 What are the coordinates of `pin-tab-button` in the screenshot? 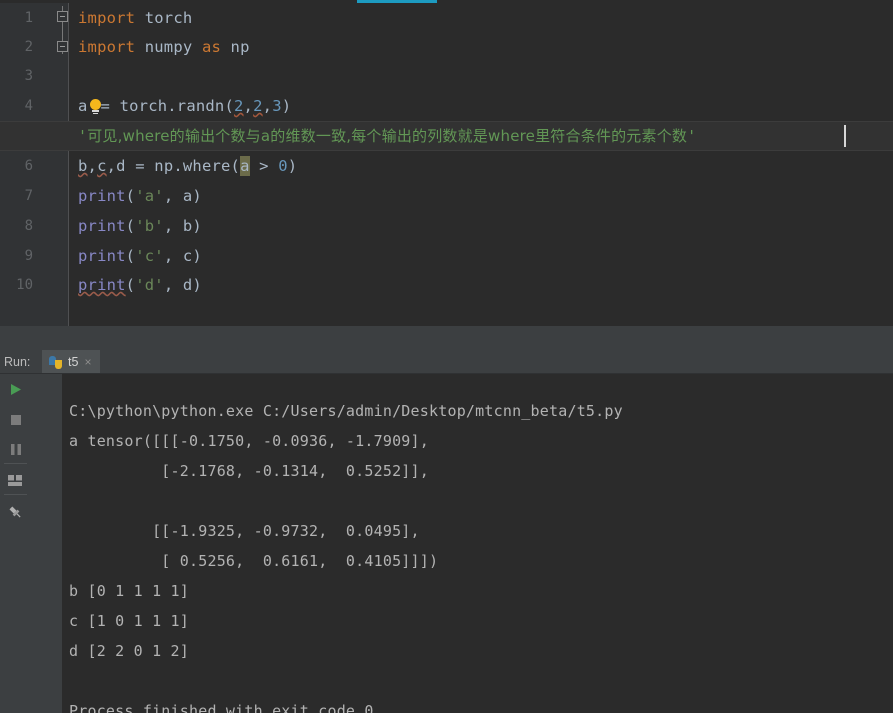 It's located at (15, 512).